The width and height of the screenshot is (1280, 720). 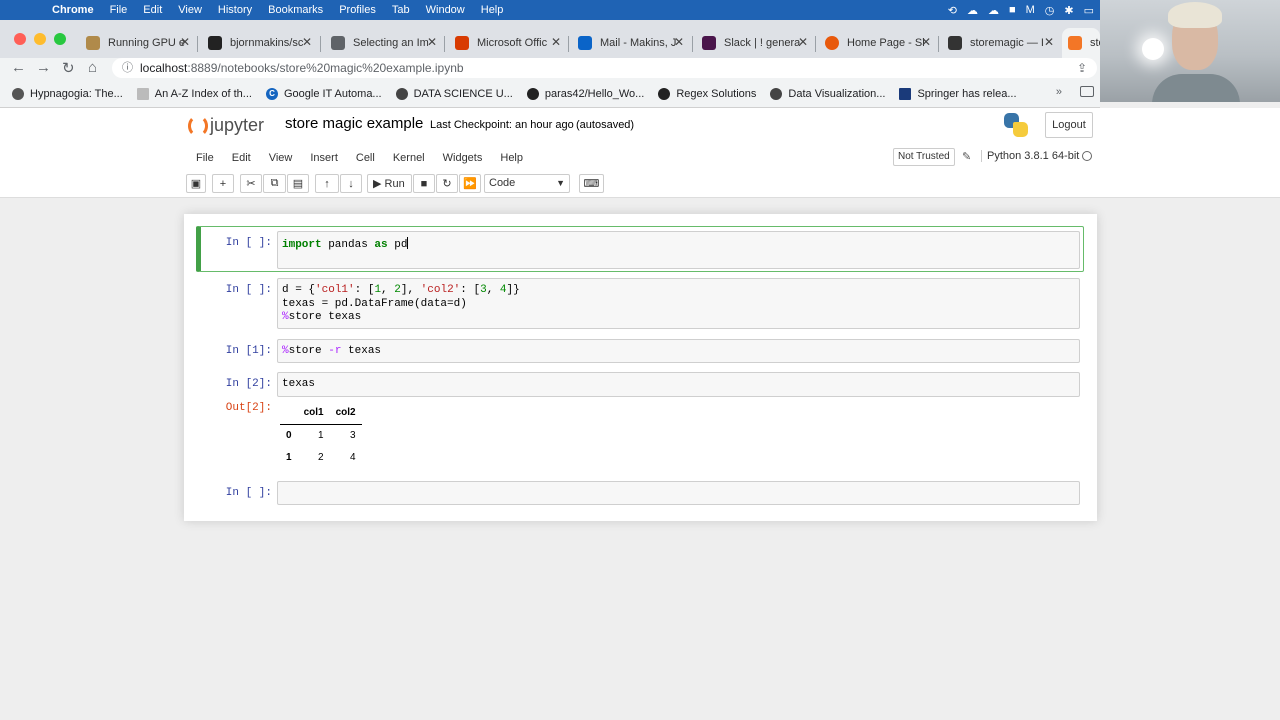 I want to click on browser-tab-active: sto, so click(x=1081, y=43).